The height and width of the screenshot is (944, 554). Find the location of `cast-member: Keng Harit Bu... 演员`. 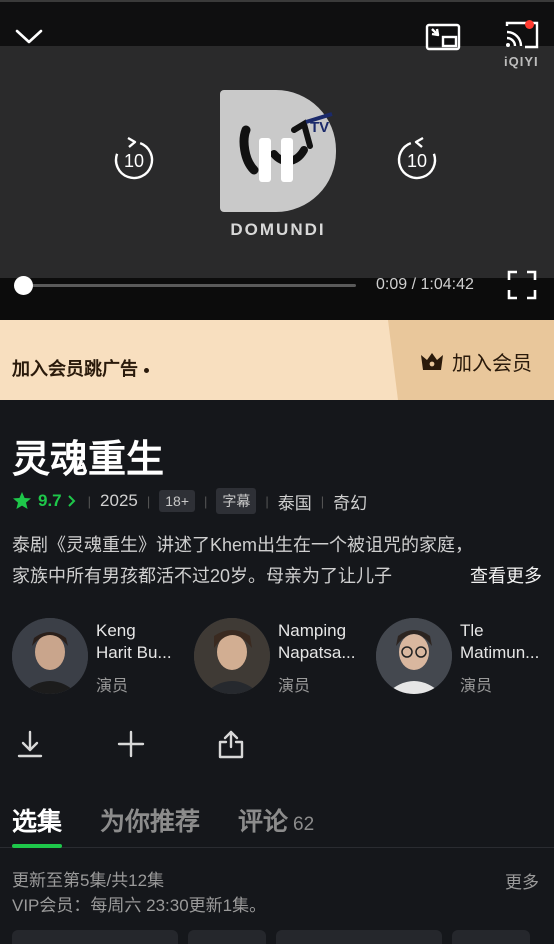

cast-member: Keng Harit Bu... 演员 is located at coordinates (100, 657).